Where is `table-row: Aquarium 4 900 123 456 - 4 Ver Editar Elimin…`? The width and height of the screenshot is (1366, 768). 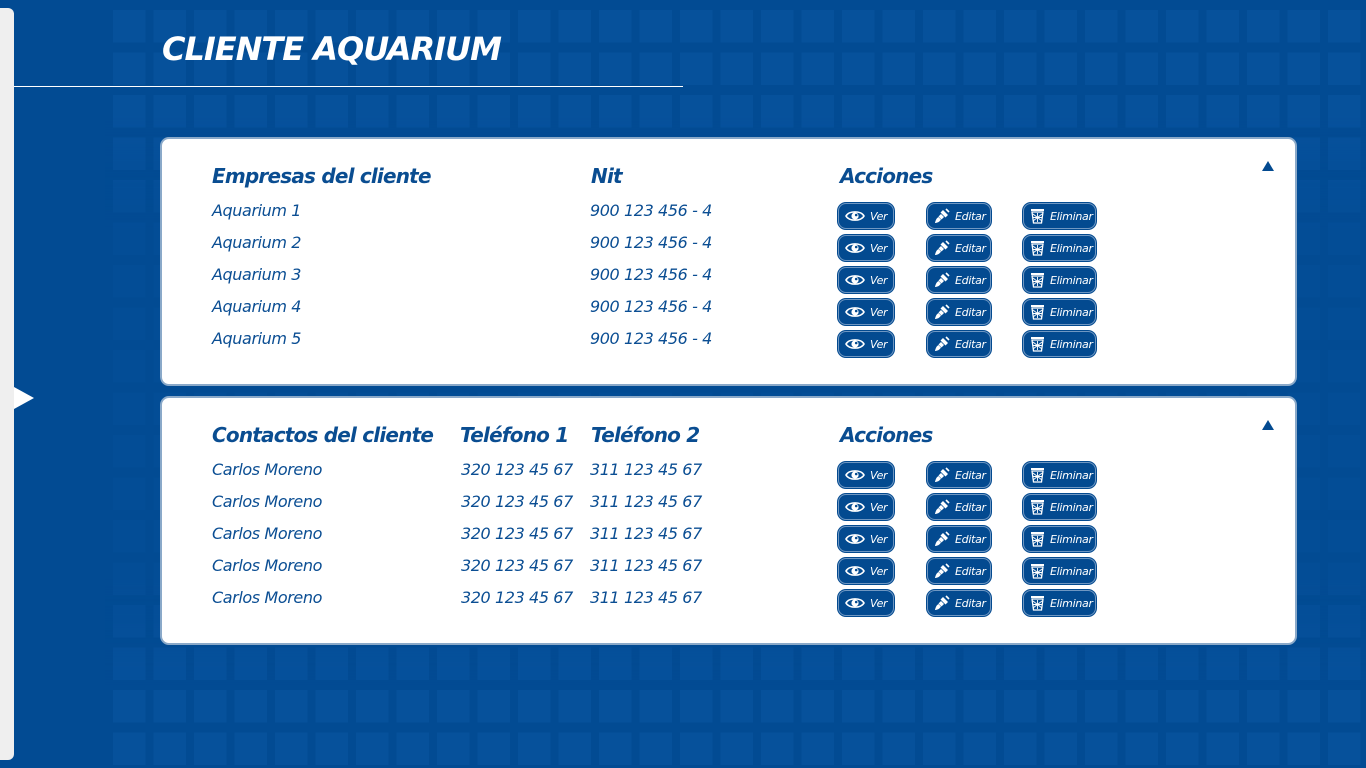
table-row: Aquarium 4 900 123 456 - 4 Ver Editar Elimin… is located at coordinates (728, 313).